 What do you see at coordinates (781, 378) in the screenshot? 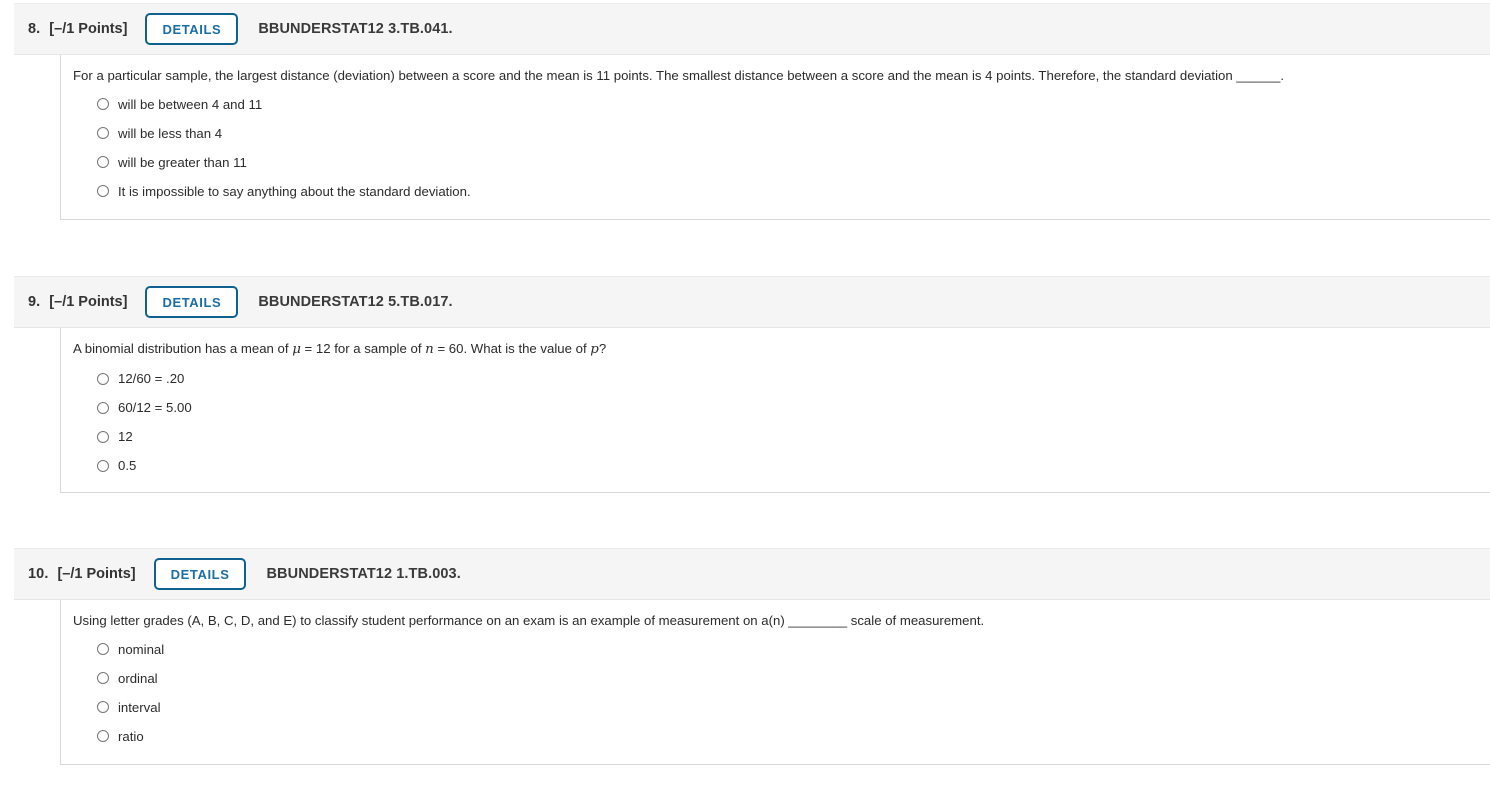
I see `option-row: 12/60 = .20` at bounding box center [781, 378].